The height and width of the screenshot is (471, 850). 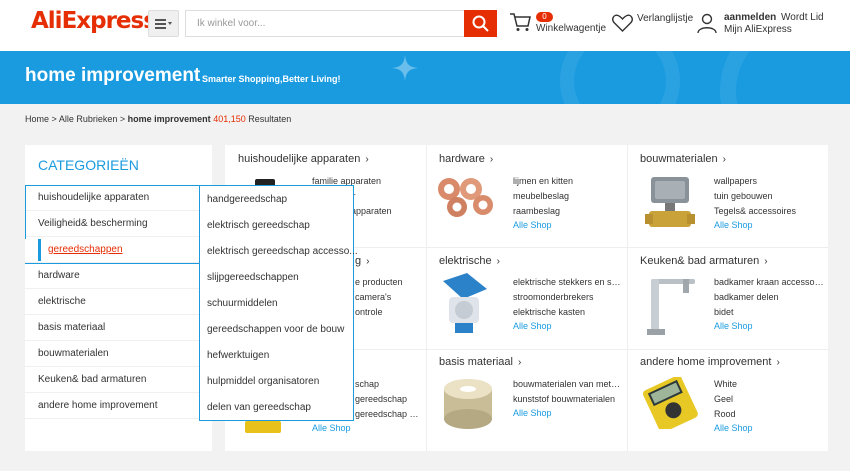 I want to click on breadcrumb-current: home improvement, so click(x=169, y=119).